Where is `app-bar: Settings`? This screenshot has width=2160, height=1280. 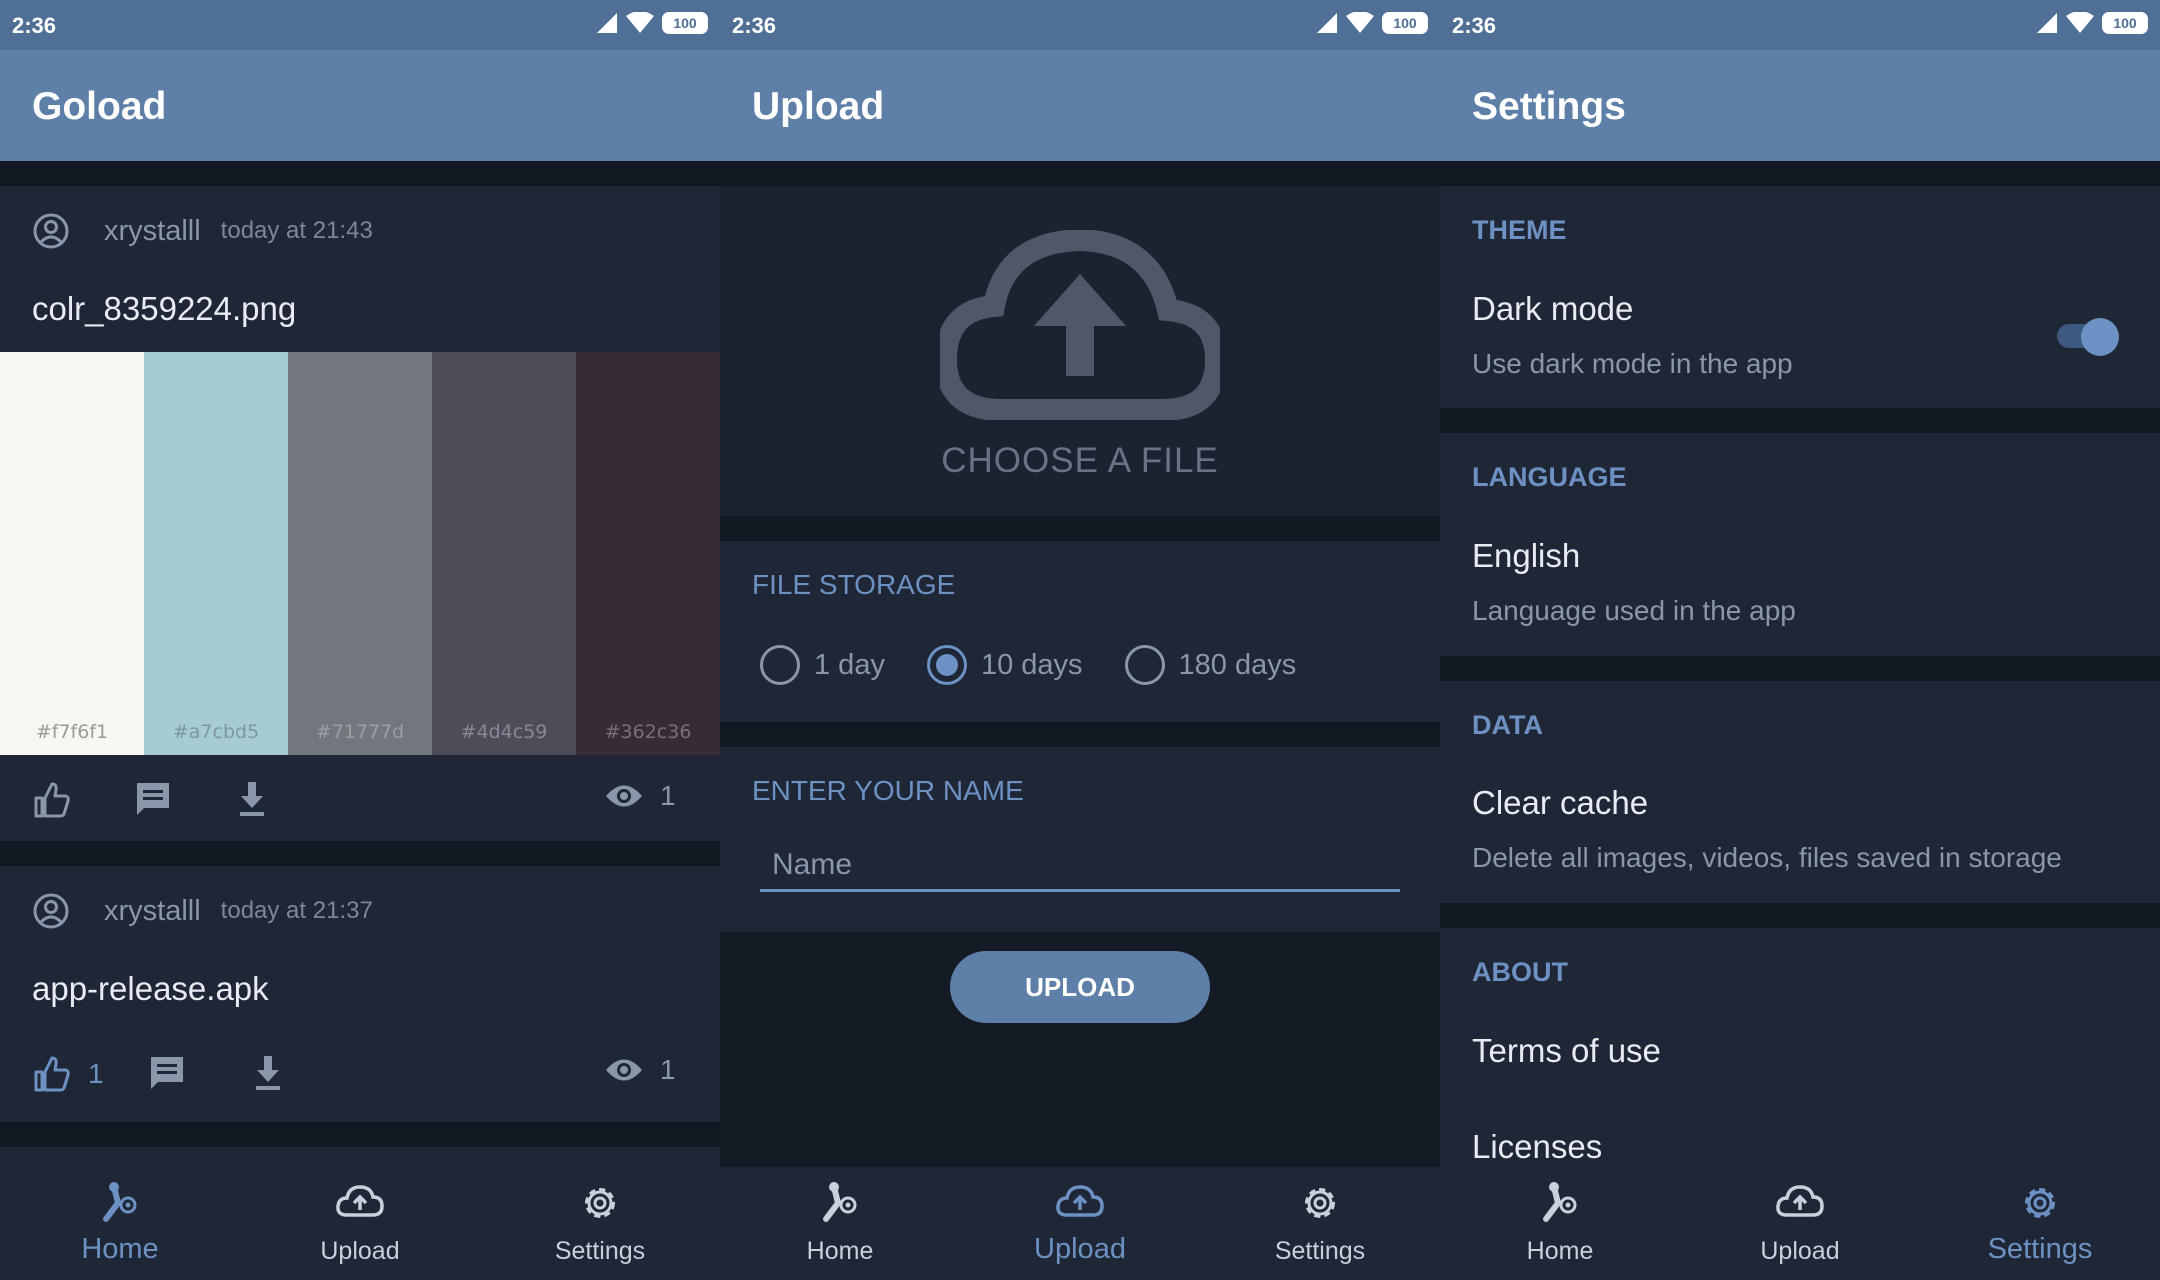 app-bar: Settings is located at coordinates (1800, 105).